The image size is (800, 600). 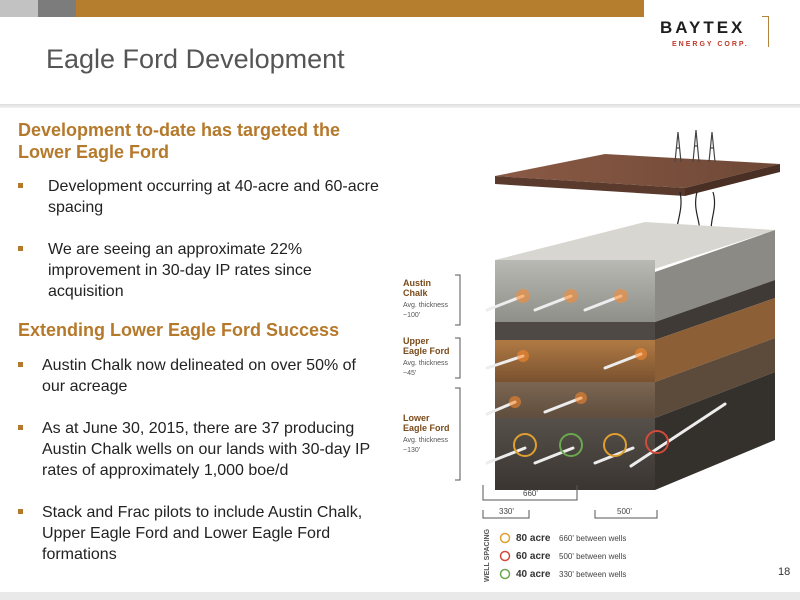 I want to click on logo-name: BAYTEX, so click(x=703, y=27).